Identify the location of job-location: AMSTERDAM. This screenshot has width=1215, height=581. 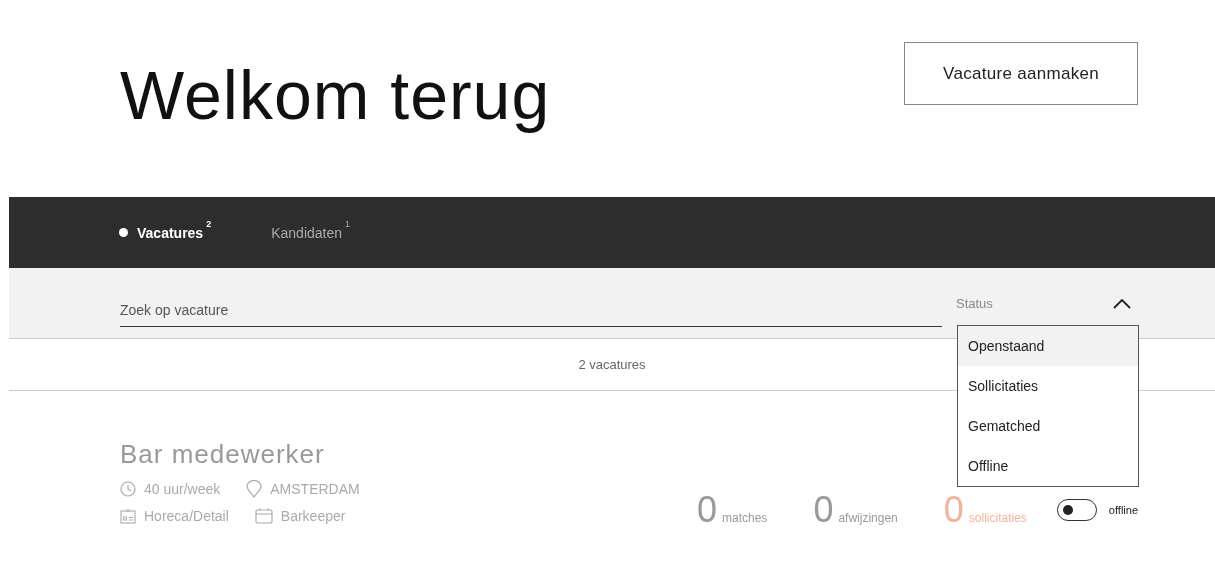
(315, 489).